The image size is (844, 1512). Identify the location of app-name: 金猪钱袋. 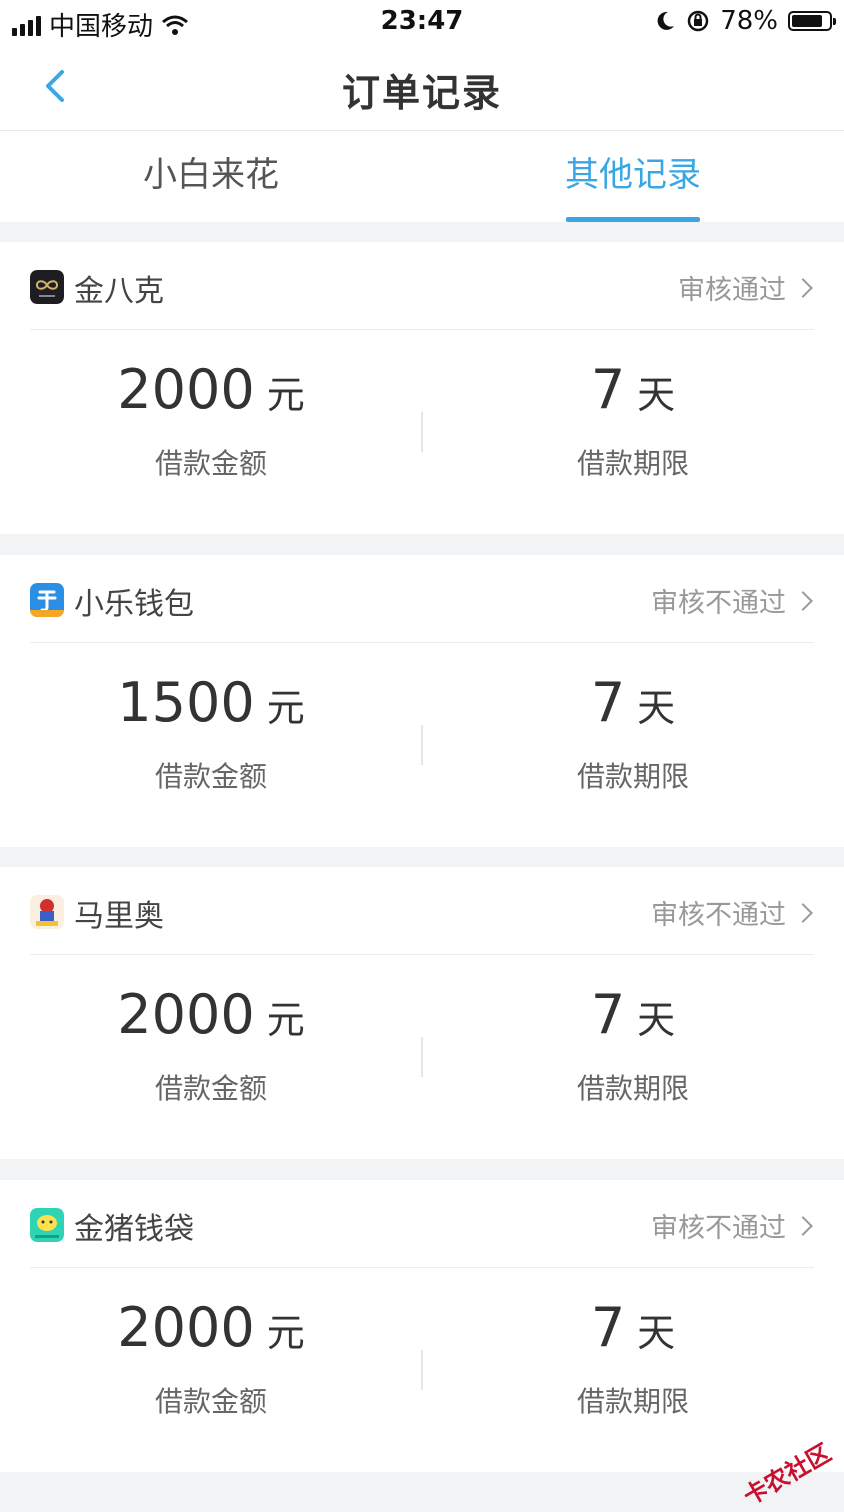
(134, 1229).